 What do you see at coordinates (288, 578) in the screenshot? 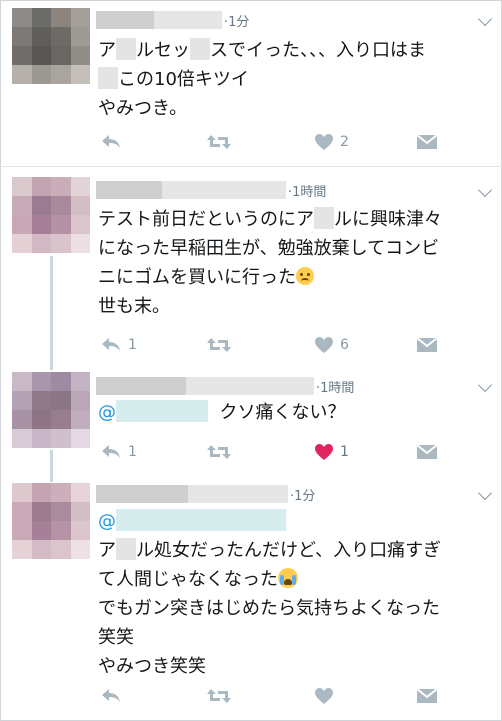
I see `crying-face-emoji` at bounding box center [288, 578].